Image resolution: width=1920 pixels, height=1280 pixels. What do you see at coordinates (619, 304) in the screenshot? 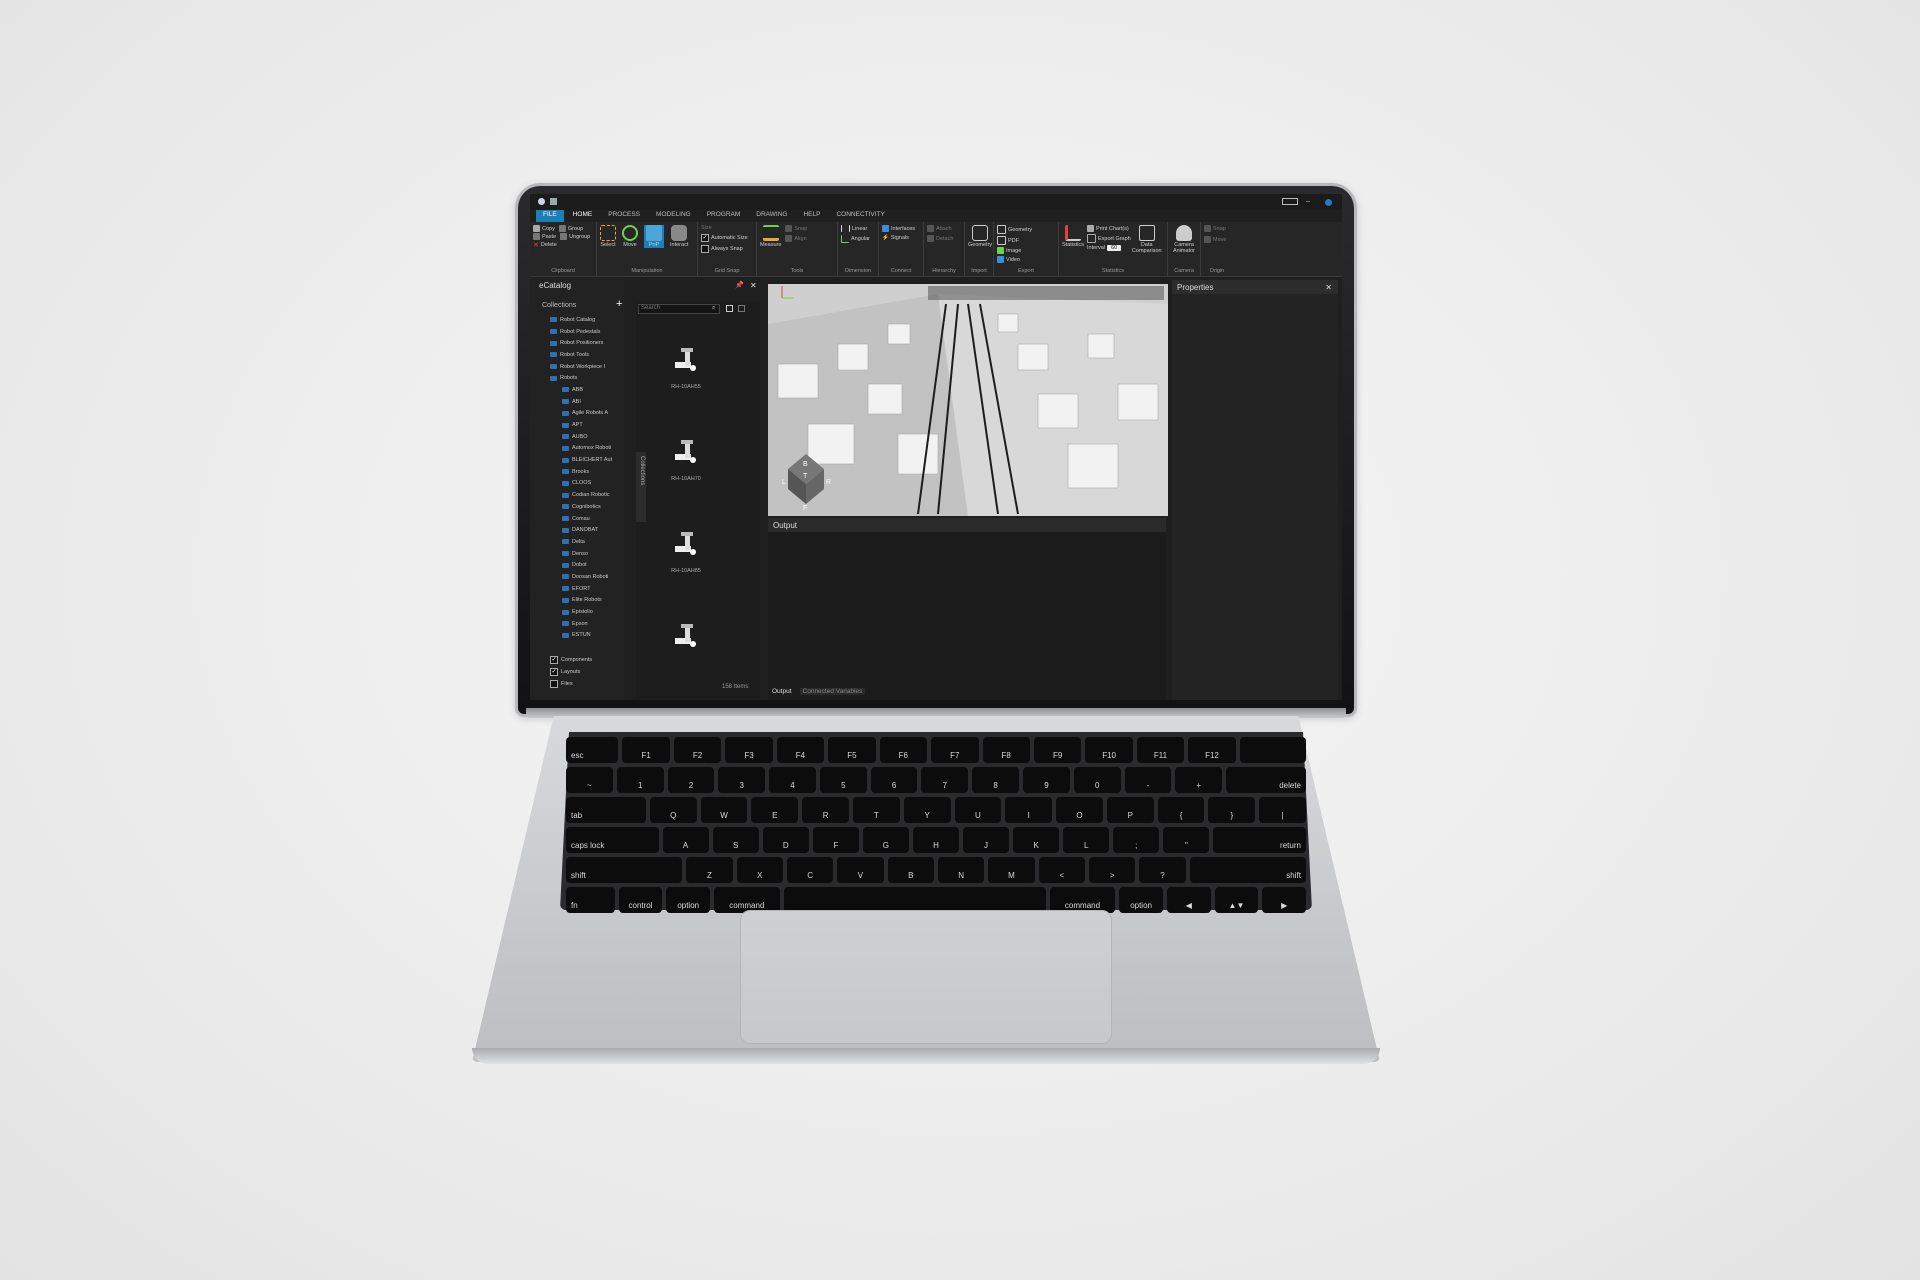
I see `add-collection-icon: +` at bounding box center [619, 304].